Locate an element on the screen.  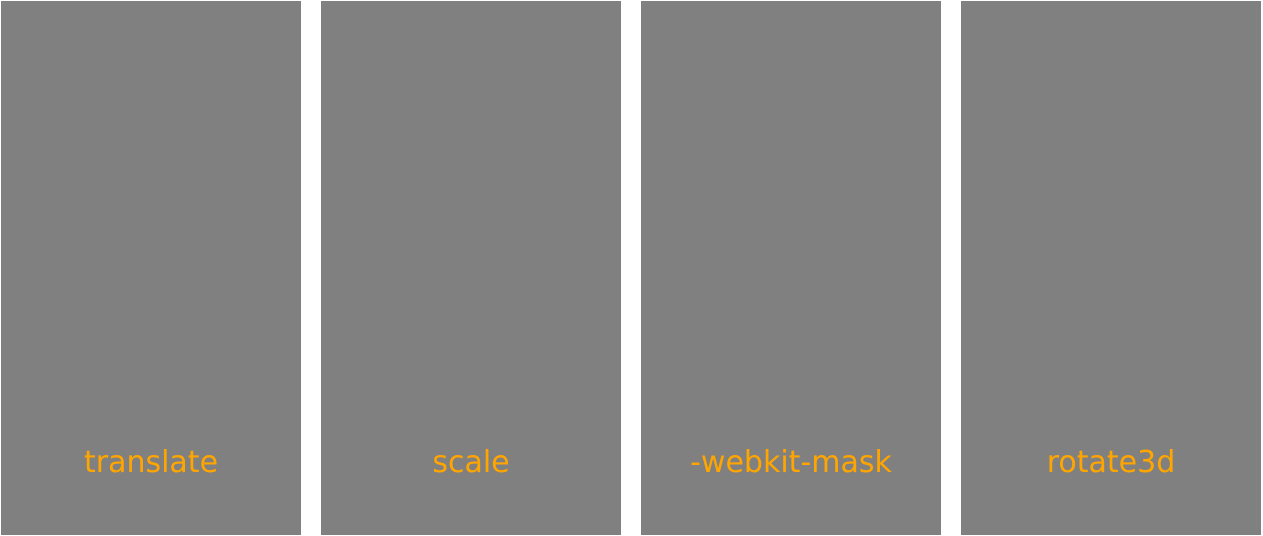
card-label: translate is located at coordinates (151, 462).